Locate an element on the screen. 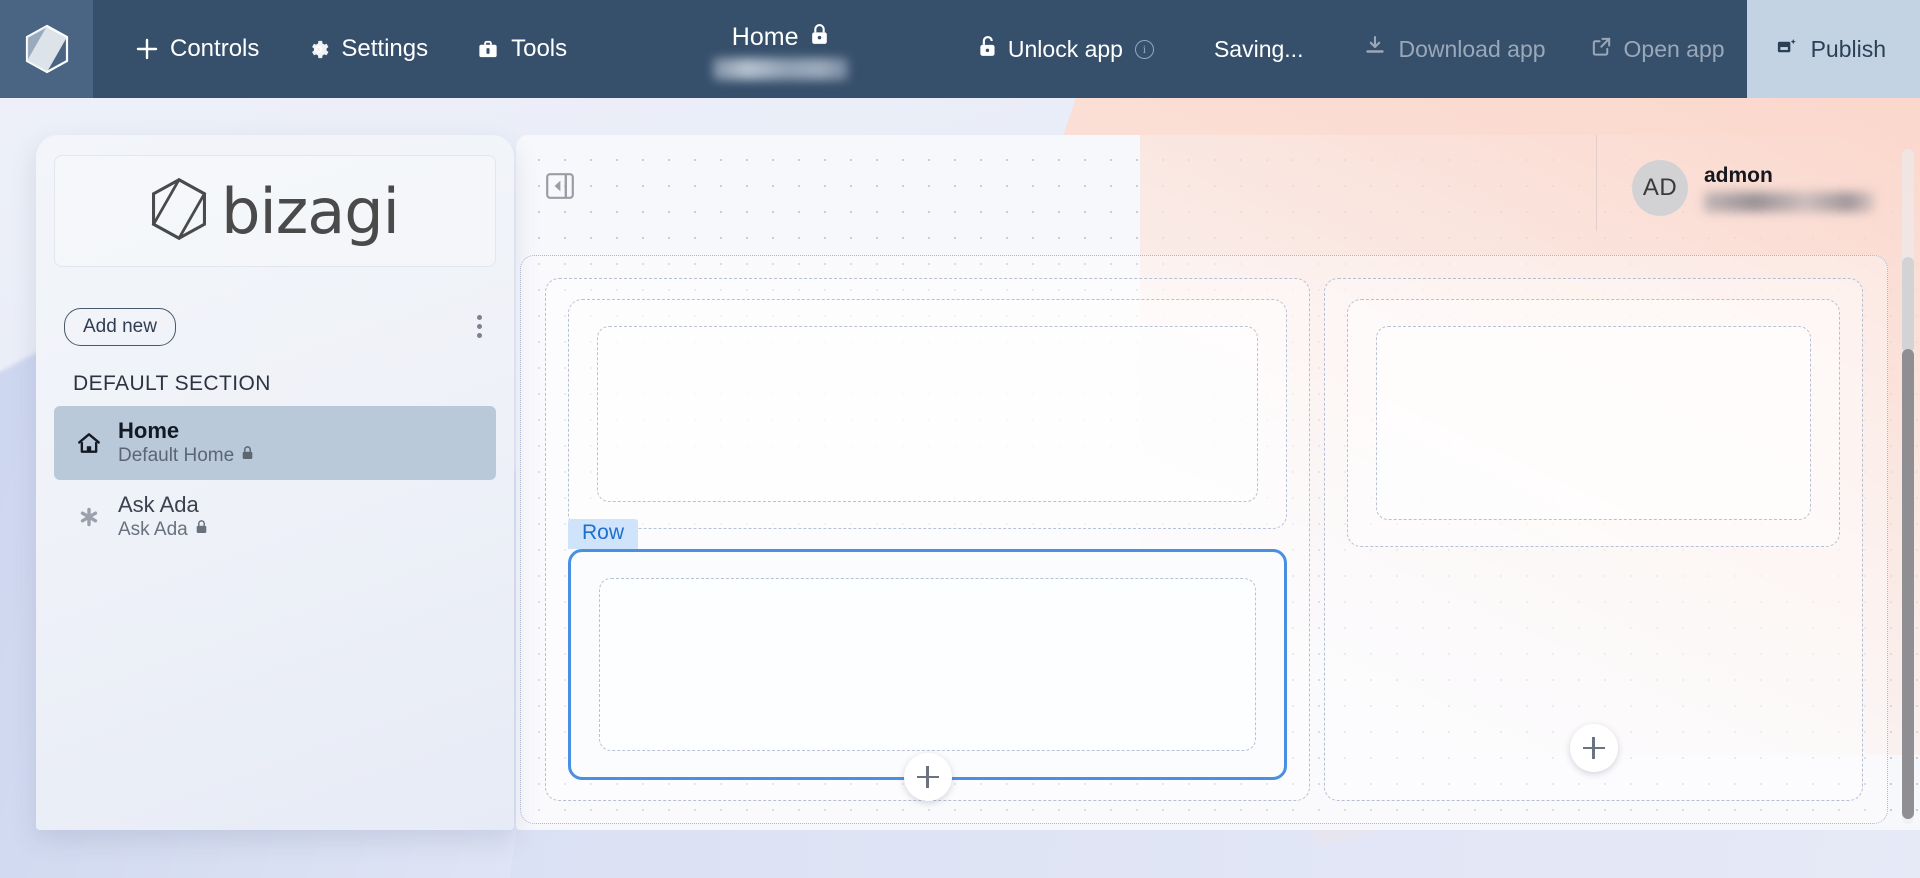 The width and height of the screenshot is (1920, 878). sidebar-item-ask-ada-title: Ask Ada is located at coordinates (158, 505).